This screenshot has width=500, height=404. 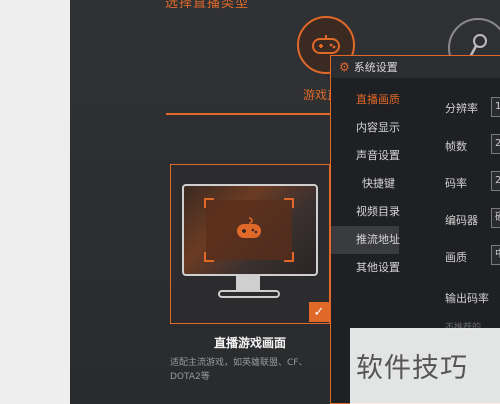 What do you see at coordinates (344, 67) in the screenshot?
I see `gear-icon: ⚙` at bounding box center [344, 67].